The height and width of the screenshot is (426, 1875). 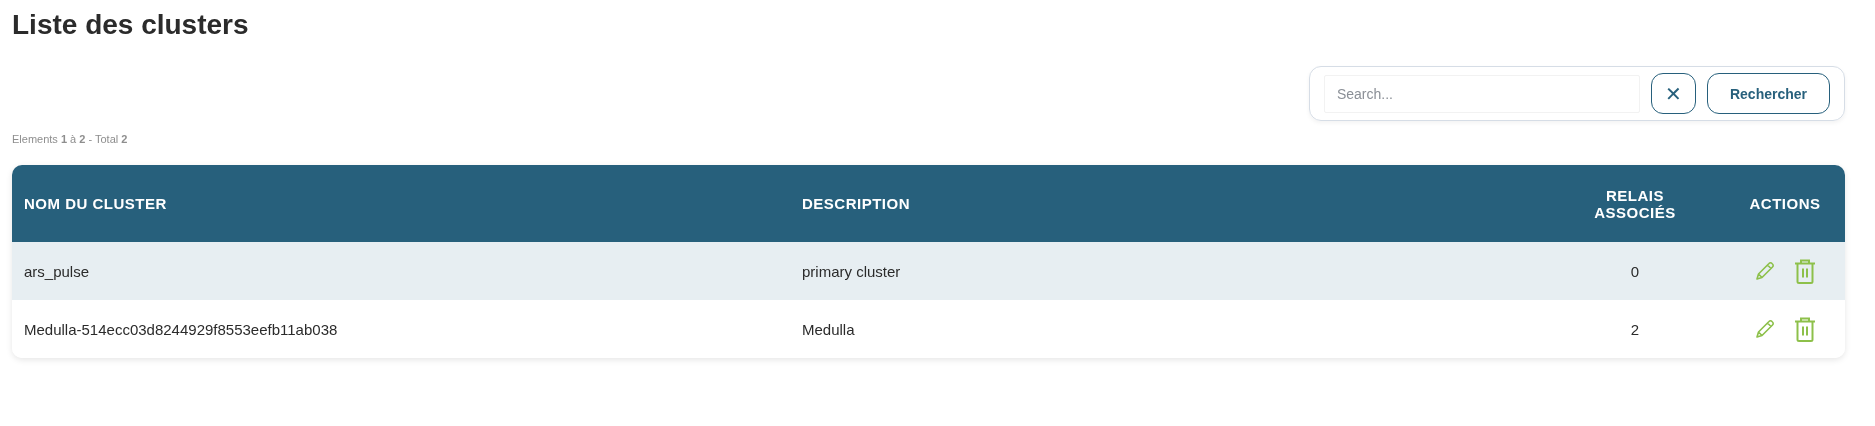 What do you see at coordinates (57, 271) in the screenshot?
I see `table-cell-text: ars_pulse` at bounding box center [57, 271].